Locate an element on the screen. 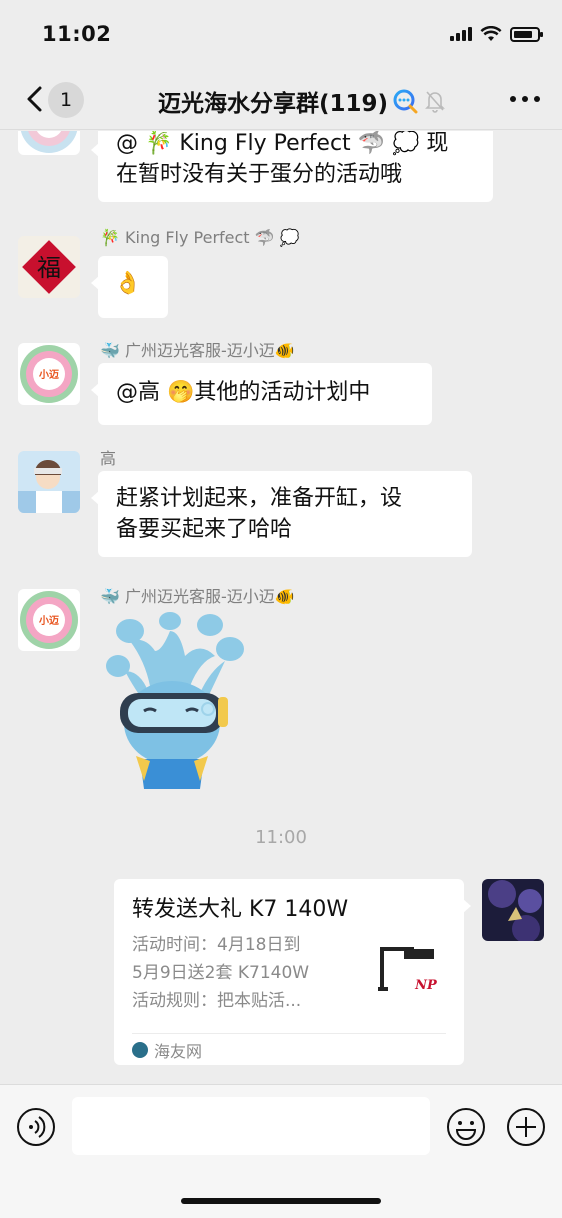 The height and width of the screenshot is (1218, 562). message-bubble: @高 🤭其他的活动计划中 is located at coordinates (261, 394).